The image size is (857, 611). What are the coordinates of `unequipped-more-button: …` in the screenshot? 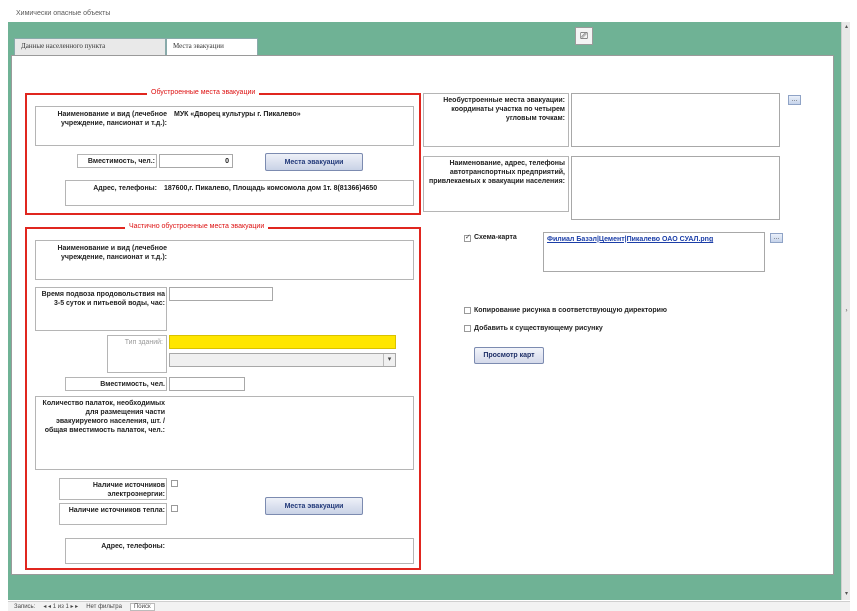 It's located at (794, 100).